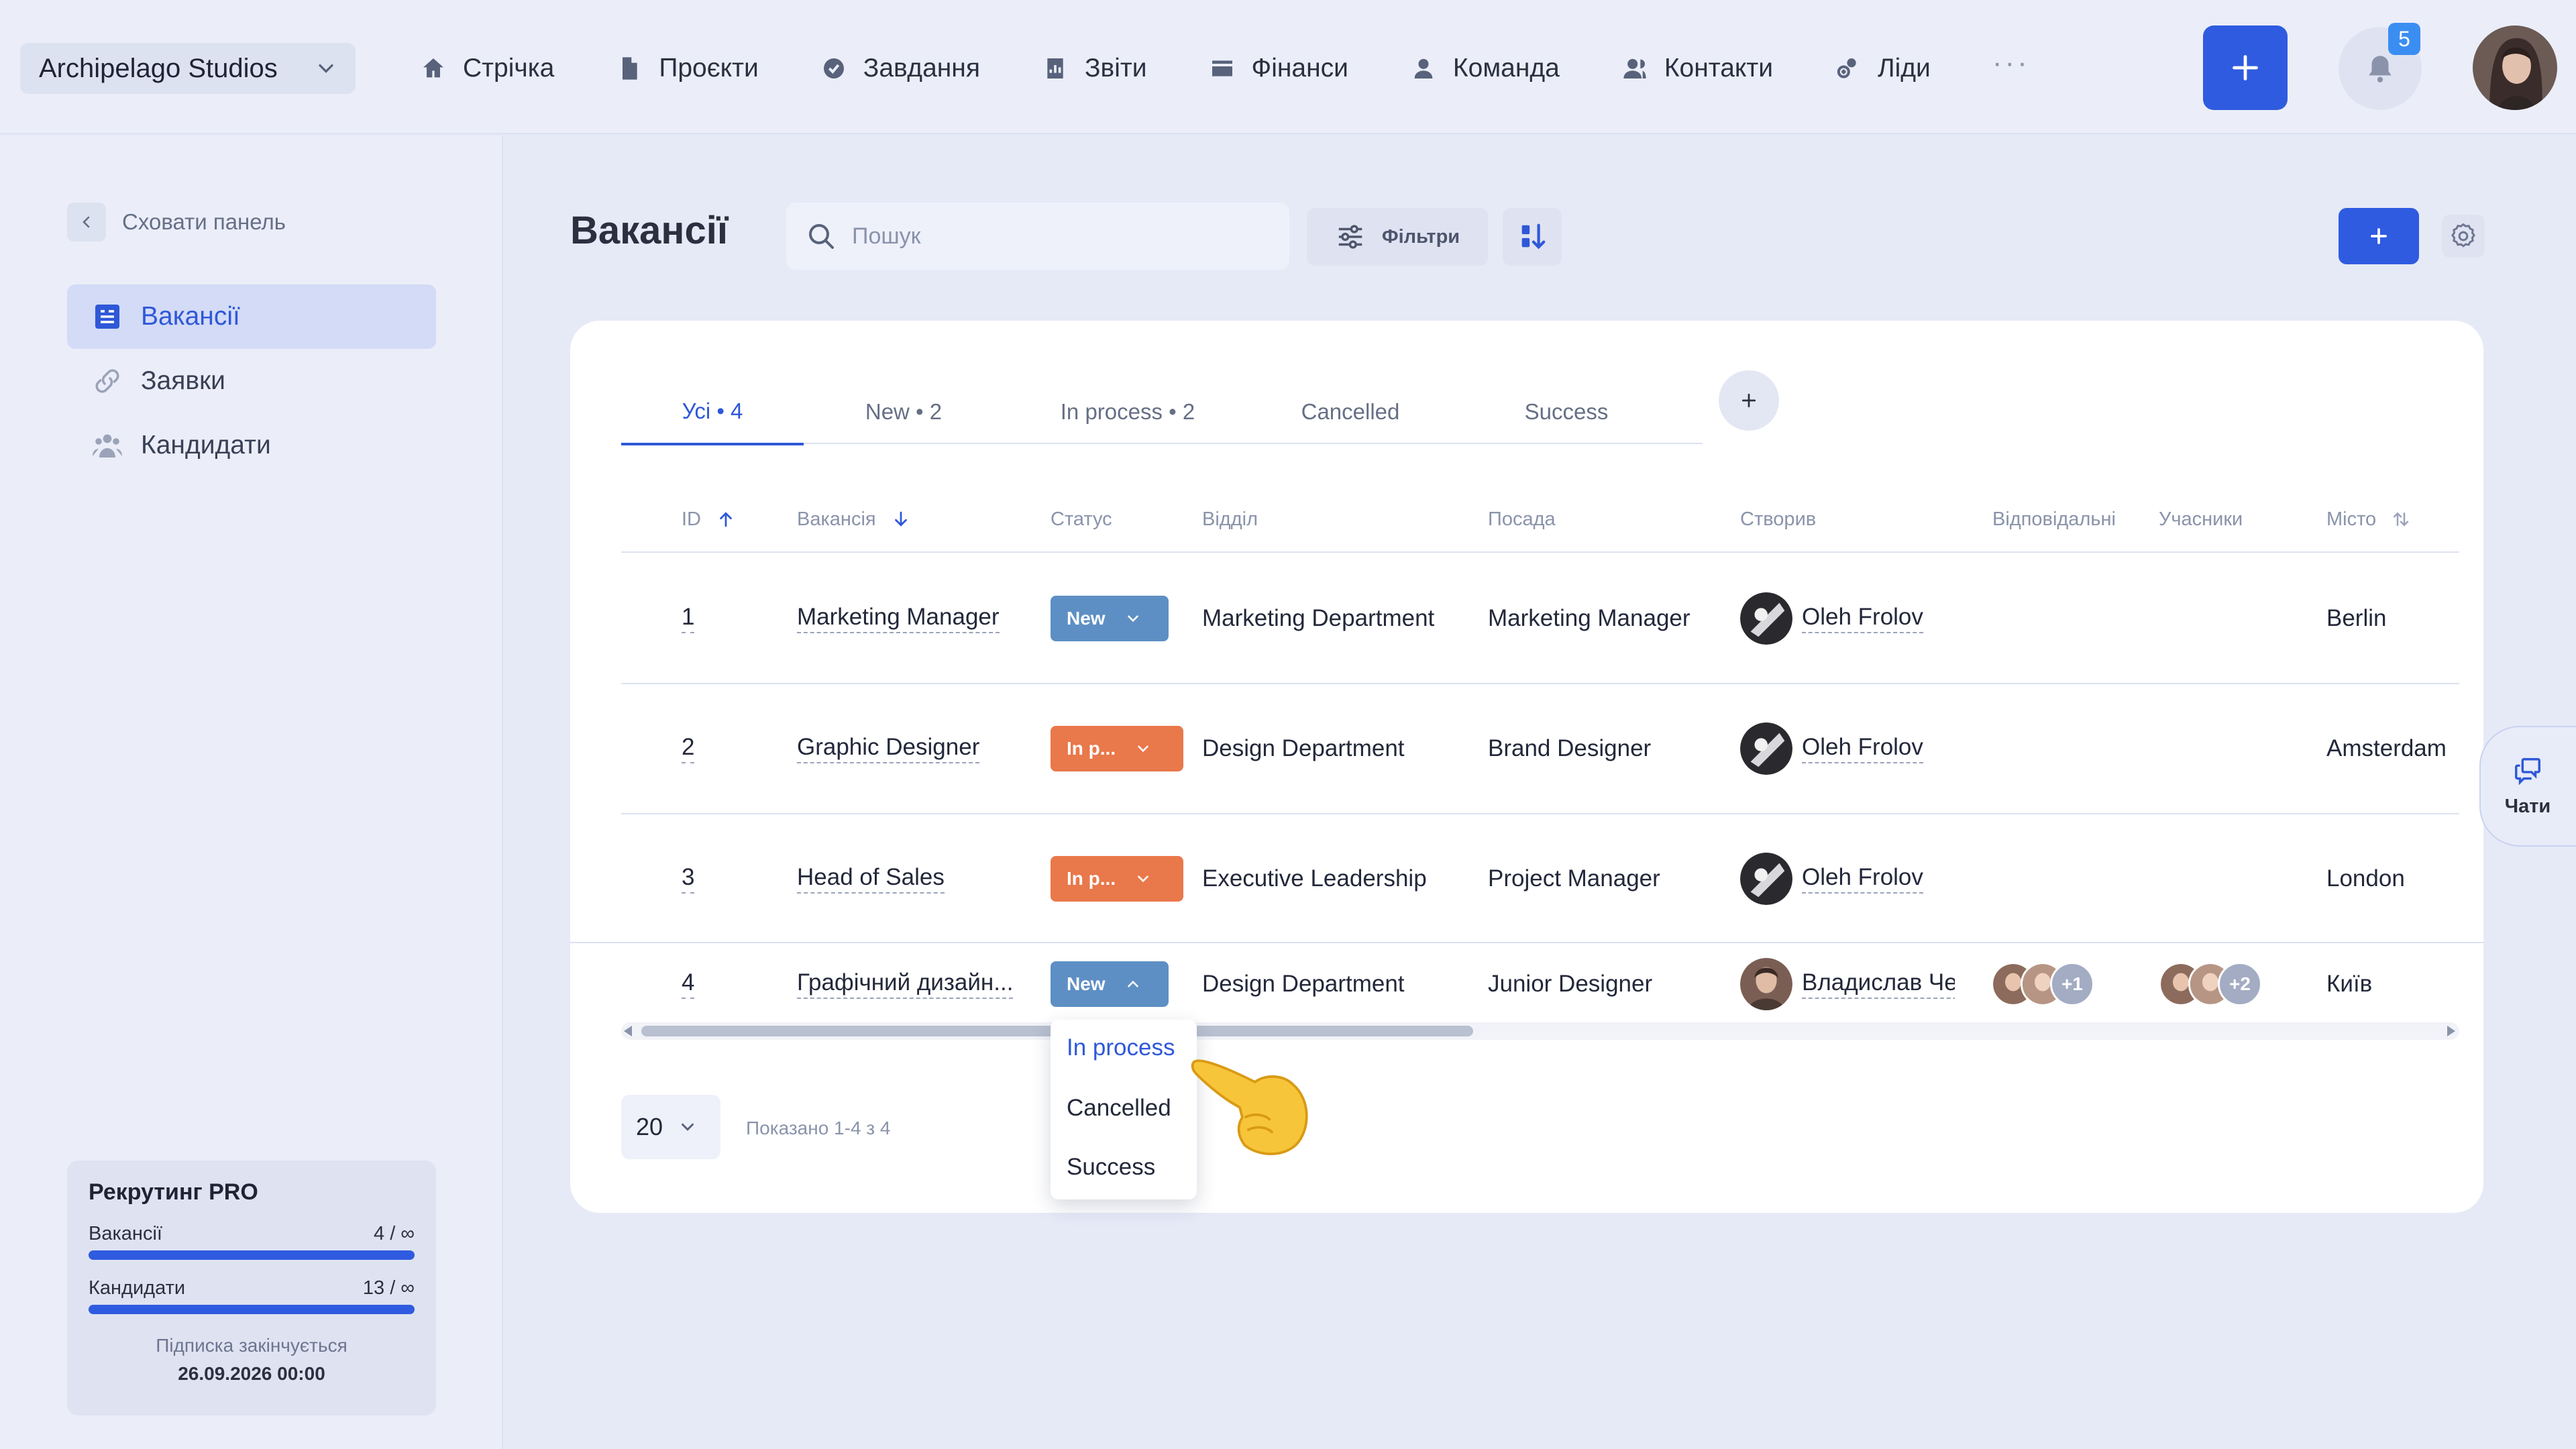 This screenshot has width=2576, height=1449. What do you see at coordinates (1749, 400) in the screenshot?
I see `add-tab-button` at bounding box center [1749, 400].